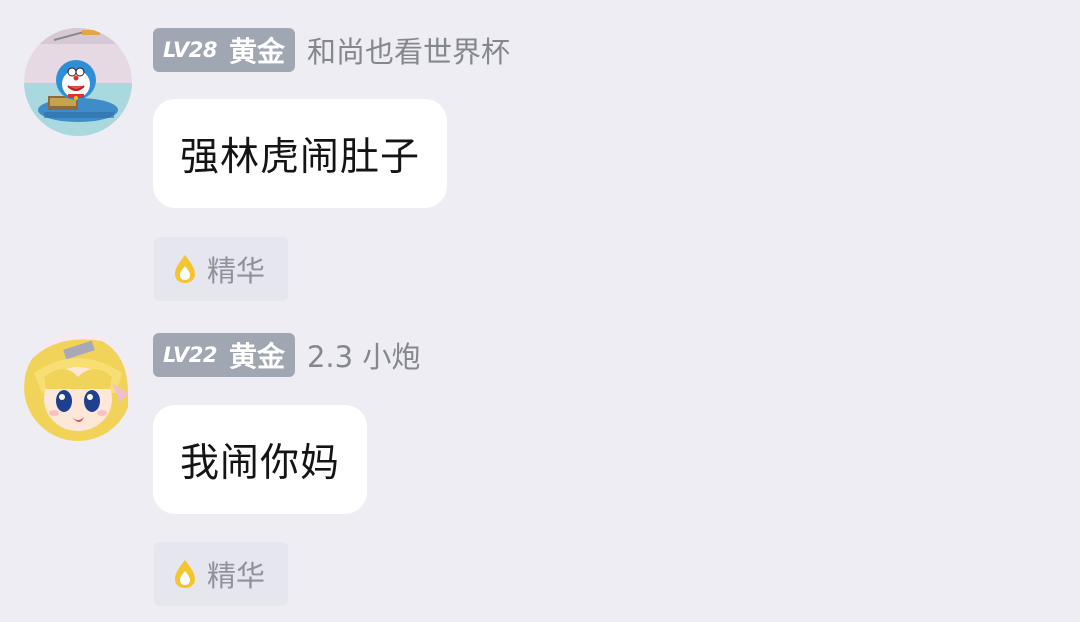 The height and width of the screenshot is (622, 1080). I want to click on level-badge: LV22 黄金, so click(224, 355).